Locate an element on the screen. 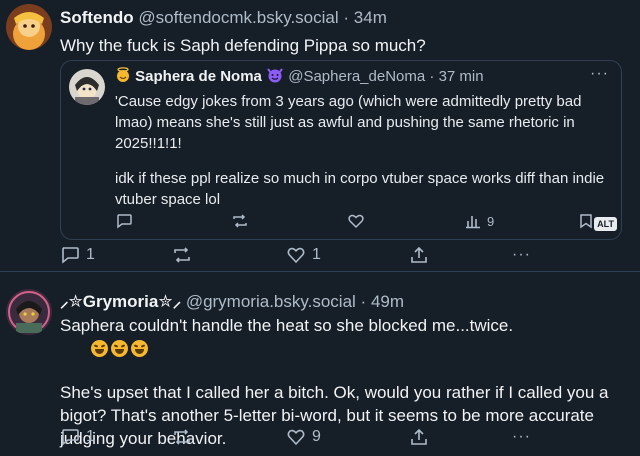 This screenshot has width=640, height=456. post-actions: 1 1 ··· is located at coordinates (340, 258).